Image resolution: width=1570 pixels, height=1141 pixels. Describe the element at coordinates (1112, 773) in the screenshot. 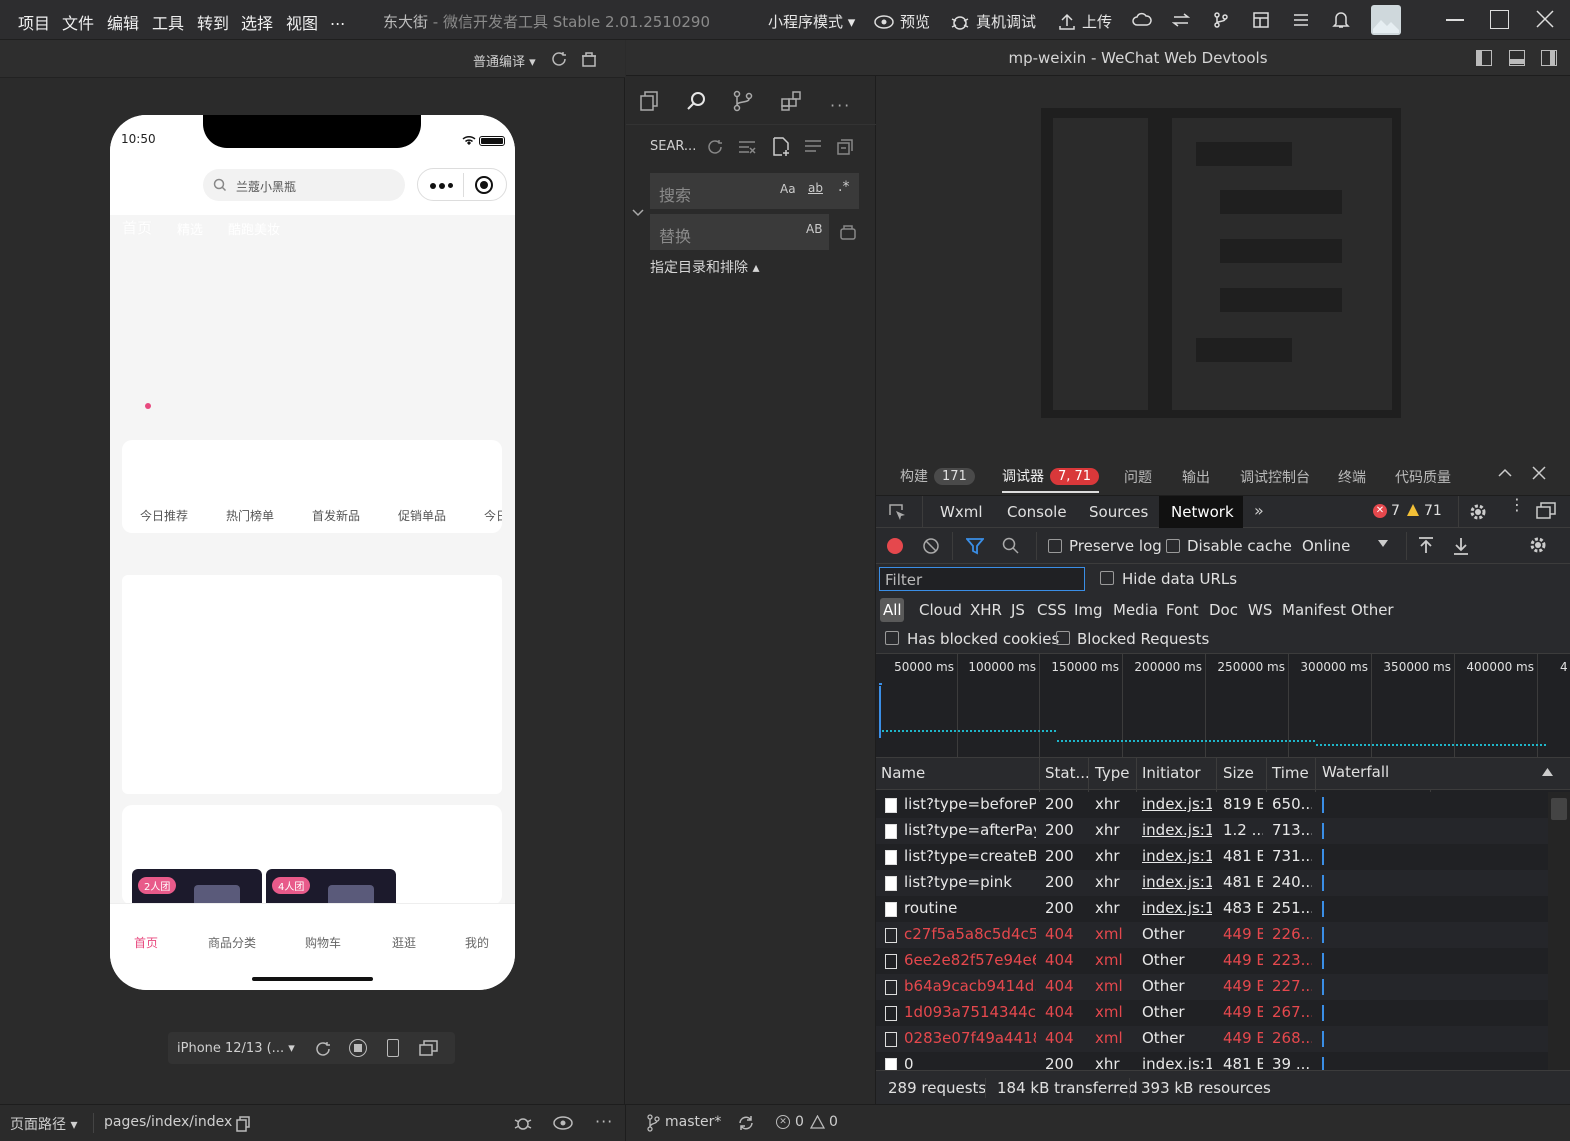

I see `column-type: Type` at that location.